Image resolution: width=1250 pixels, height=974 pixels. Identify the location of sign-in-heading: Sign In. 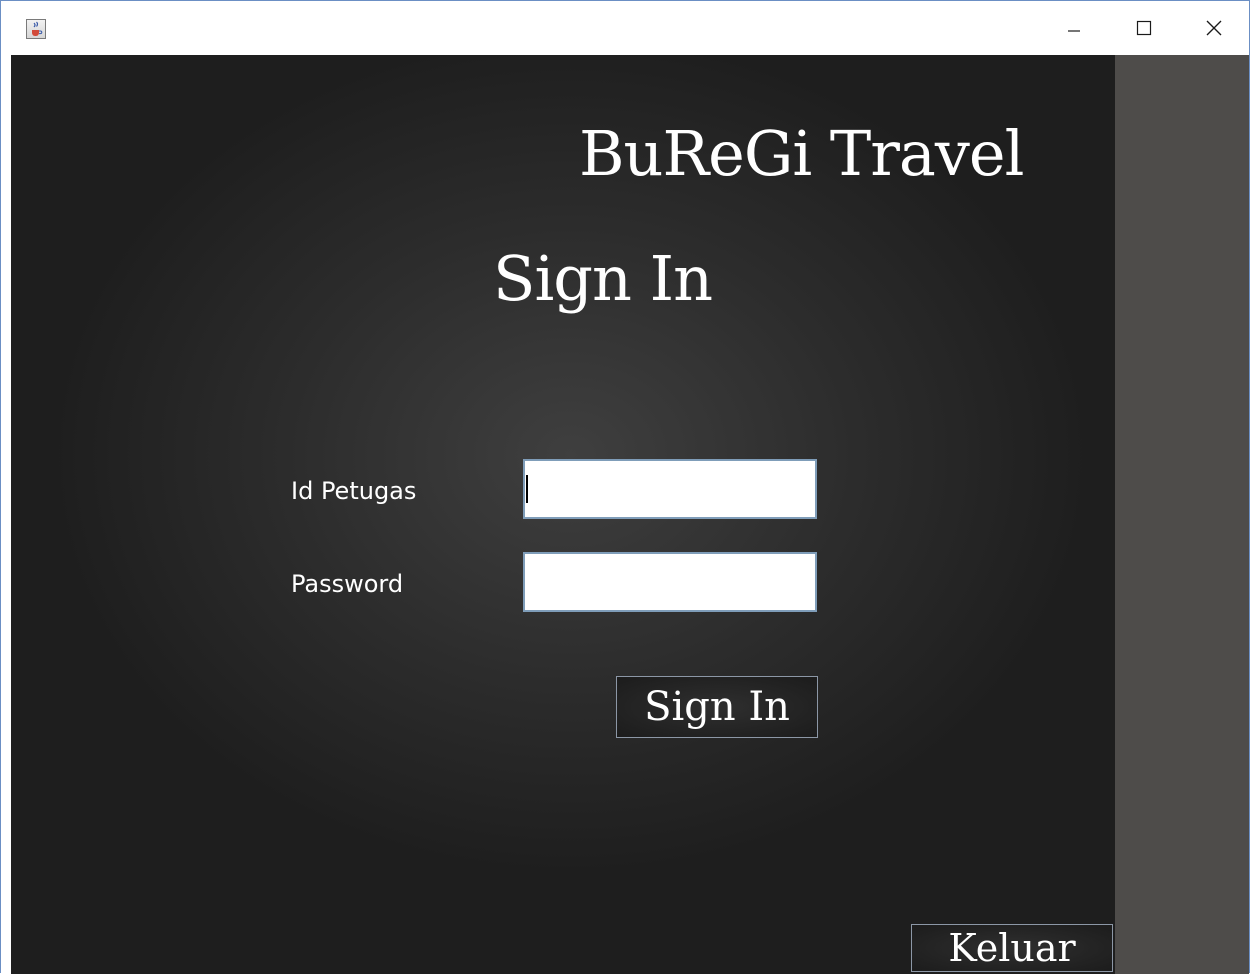
(603, 278).